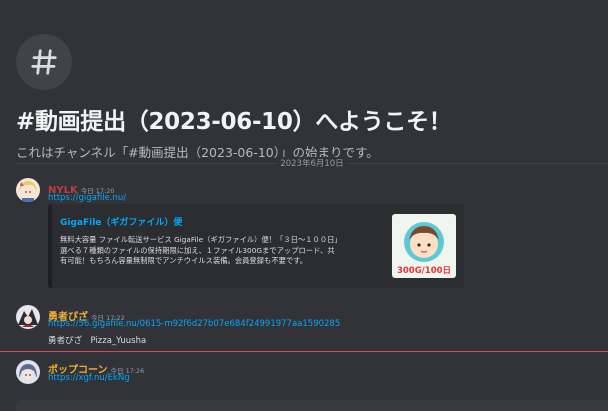 The image size is (608, 411). I want to click on embed-title: GigaFile（ギガファイル）便, so click(121, 221).